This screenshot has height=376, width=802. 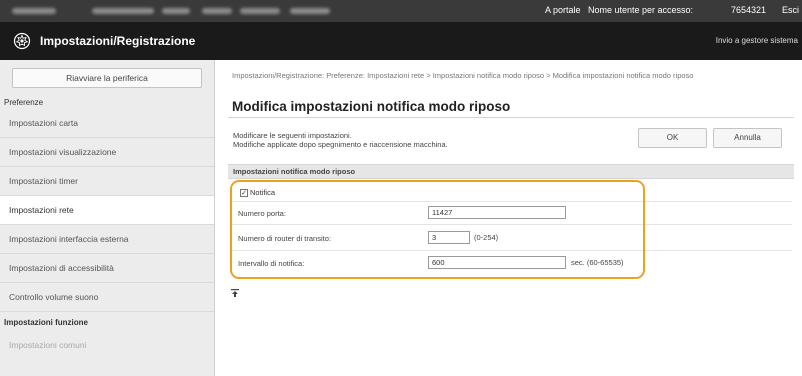 I want to click on title-divider, so click(x=511, y=117).